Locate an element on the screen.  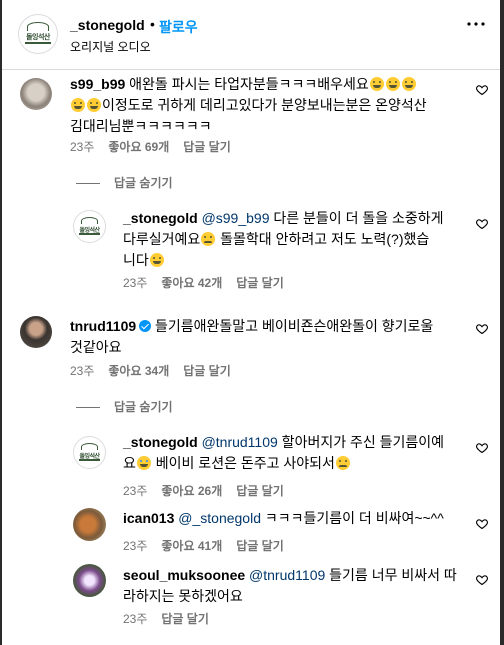
comment-body-line2: 것같아요 is located at coordinates (96, 347).